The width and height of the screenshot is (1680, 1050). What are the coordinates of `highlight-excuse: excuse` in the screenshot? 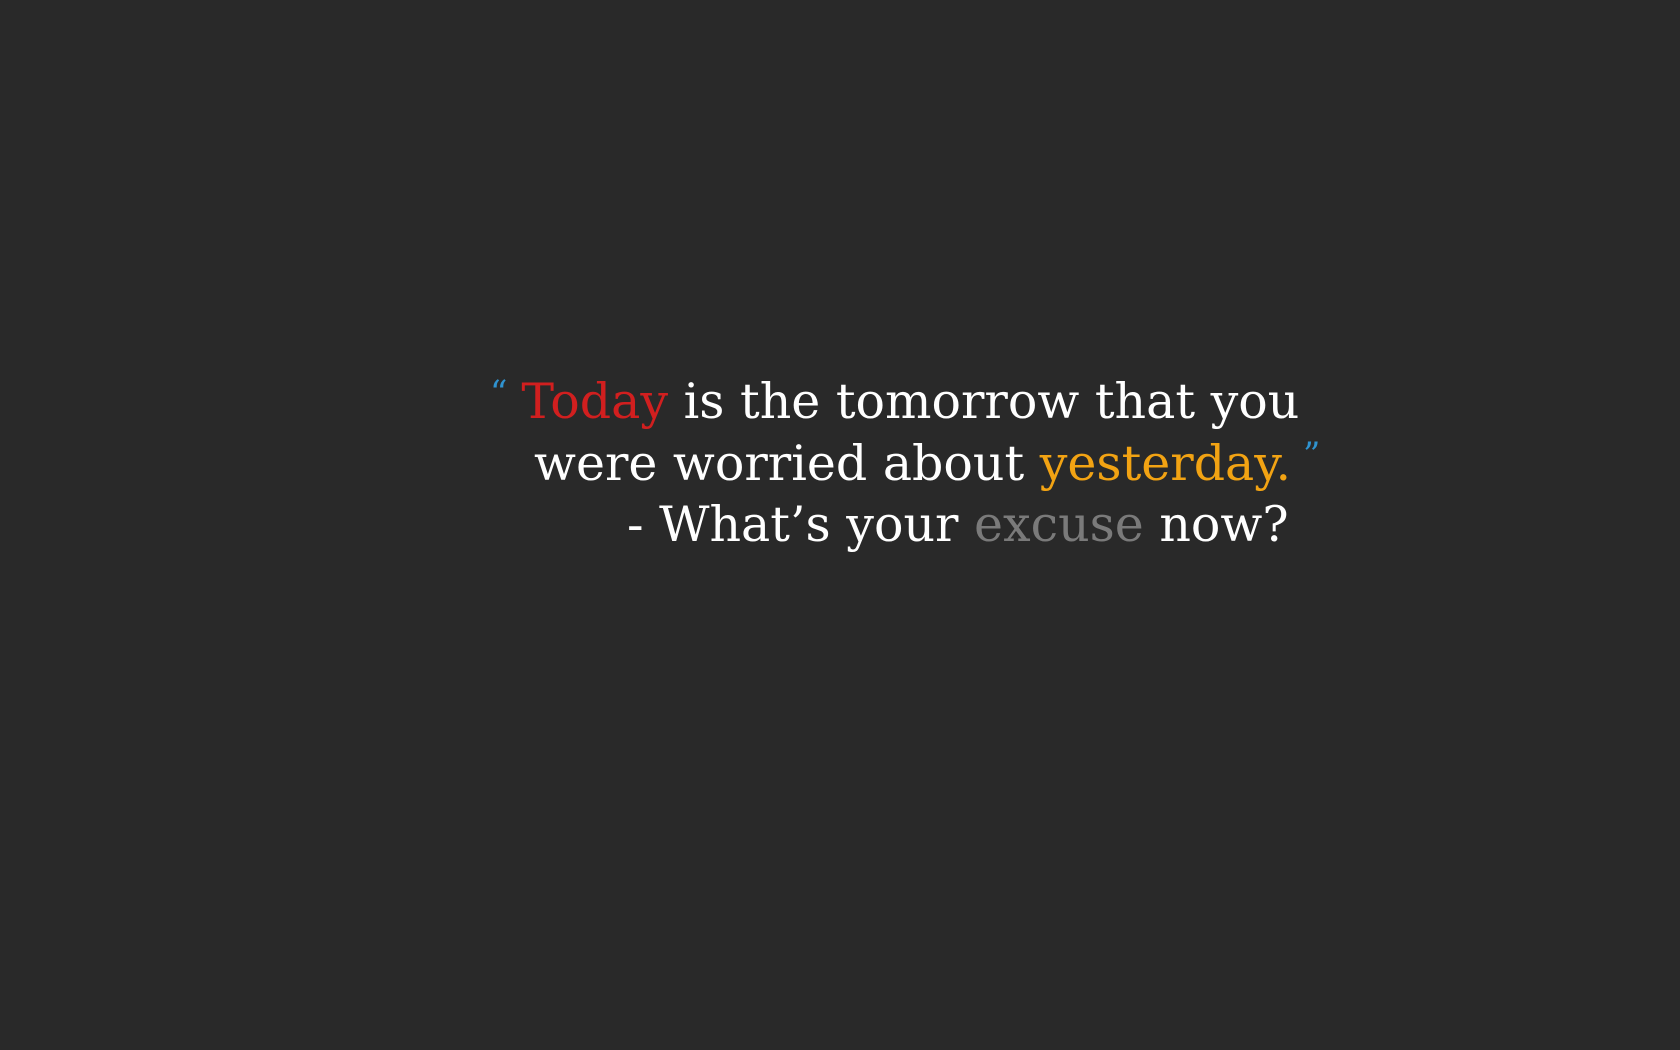 It's located at (1059, 524).